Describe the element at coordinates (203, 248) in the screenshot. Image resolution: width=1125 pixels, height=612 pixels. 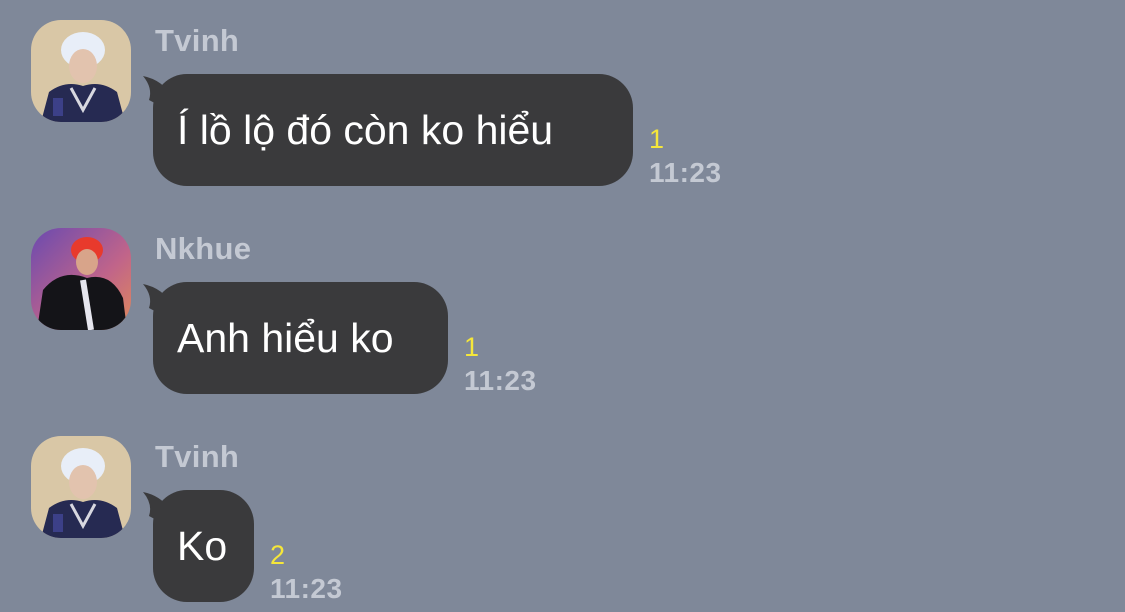
I see `sender-name: Nkhue` at that location.